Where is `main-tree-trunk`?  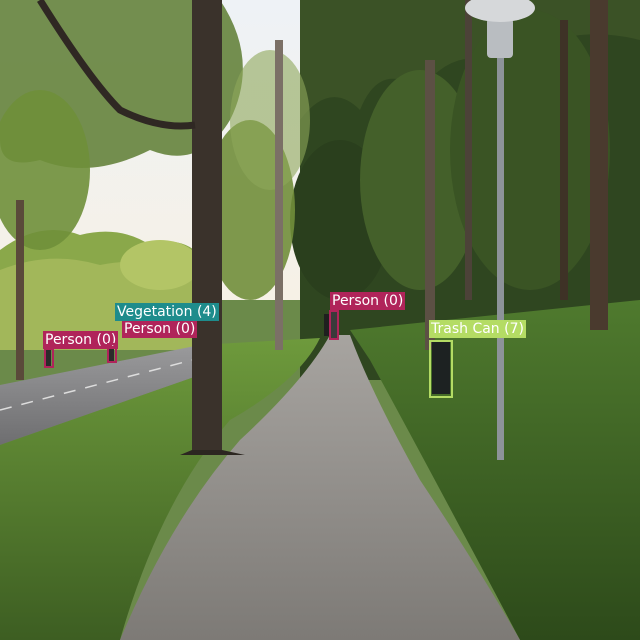
main-tree-trunk is located at coordinates (207, 225).